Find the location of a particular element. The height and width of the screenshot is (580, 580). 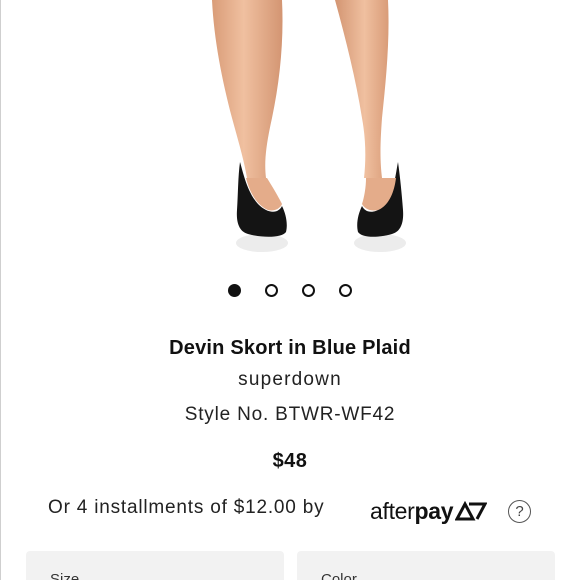

help-glyph: ? is located at coordinates (519, 511).